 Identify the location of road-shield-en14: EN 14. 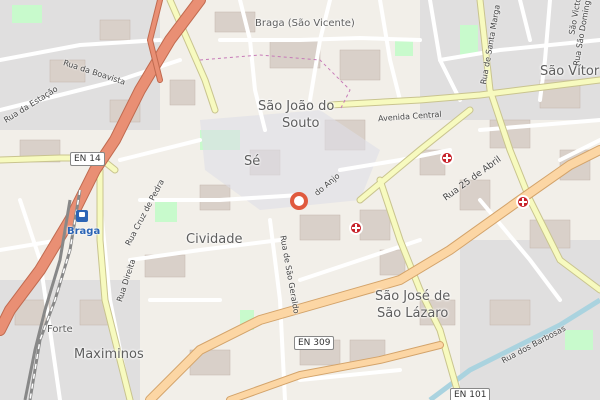
(87, 159).